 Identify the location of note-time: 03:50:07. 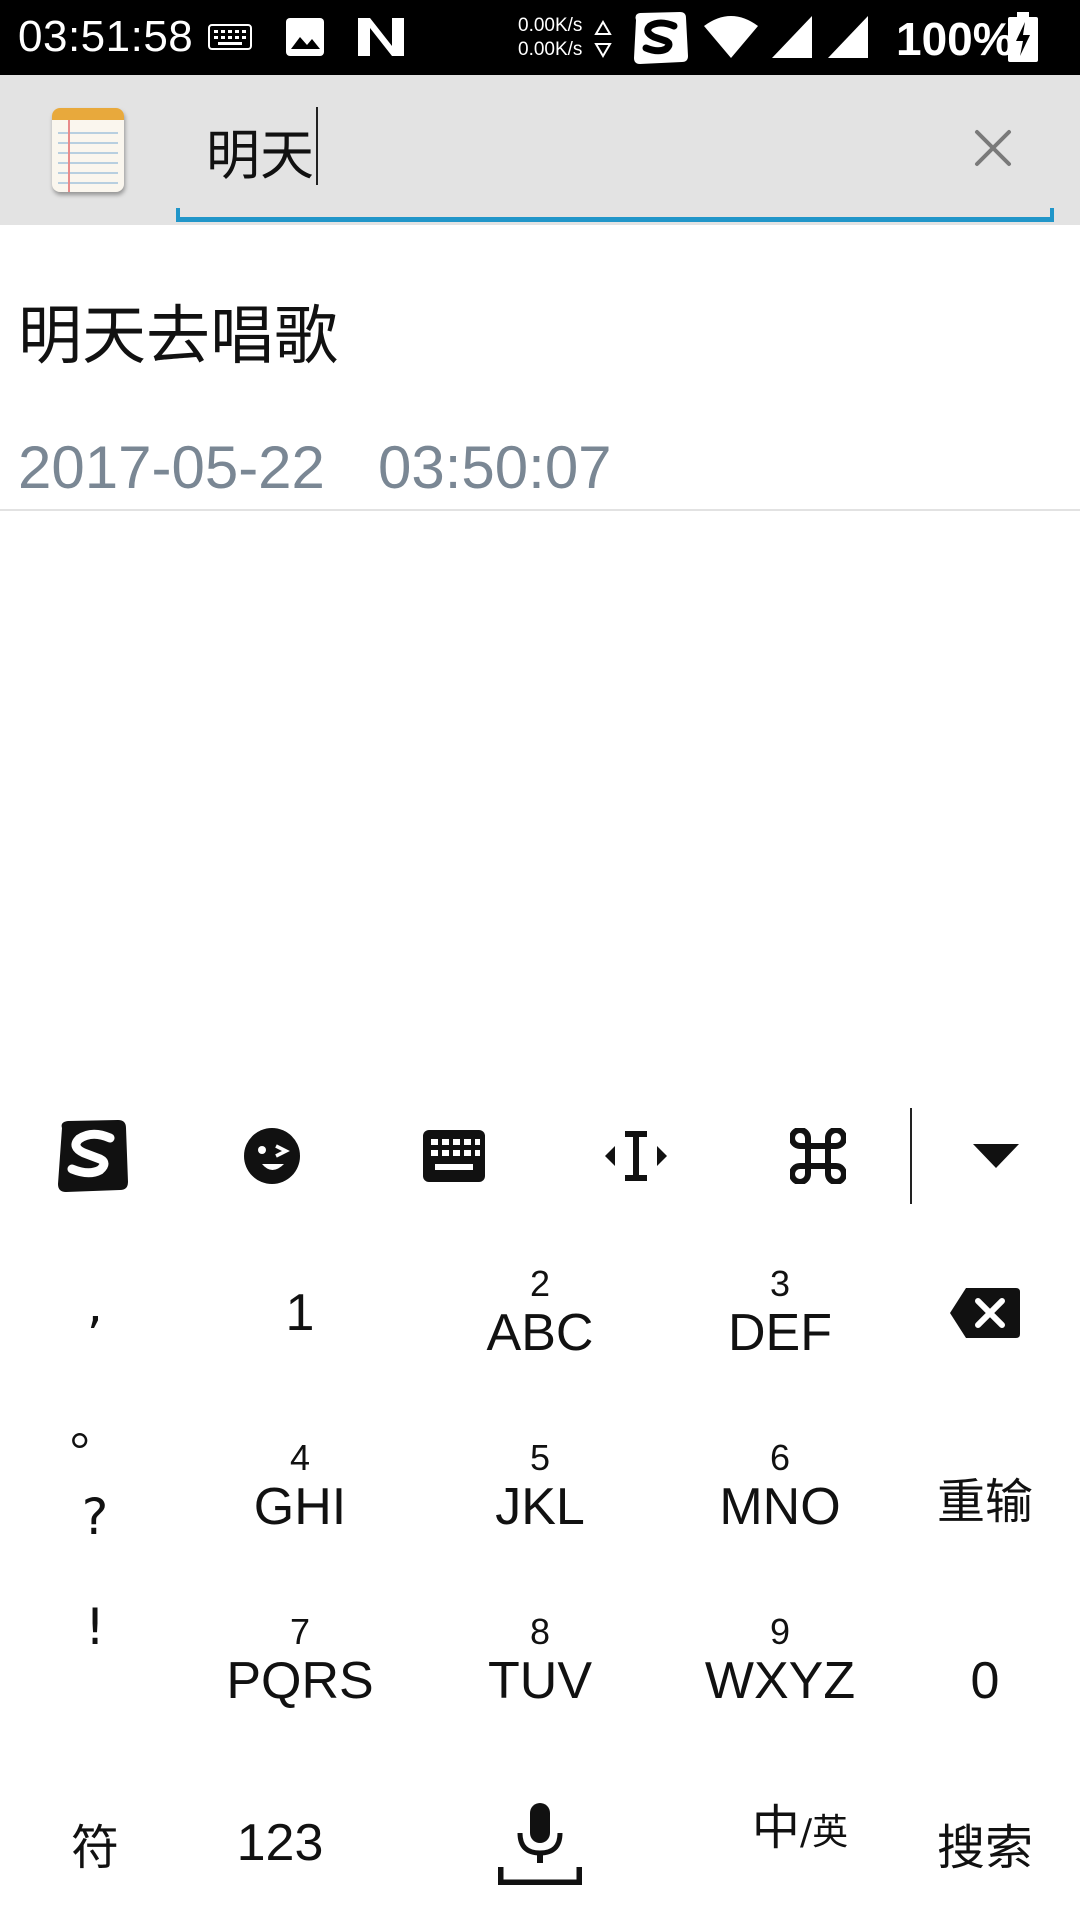
(495, 467).